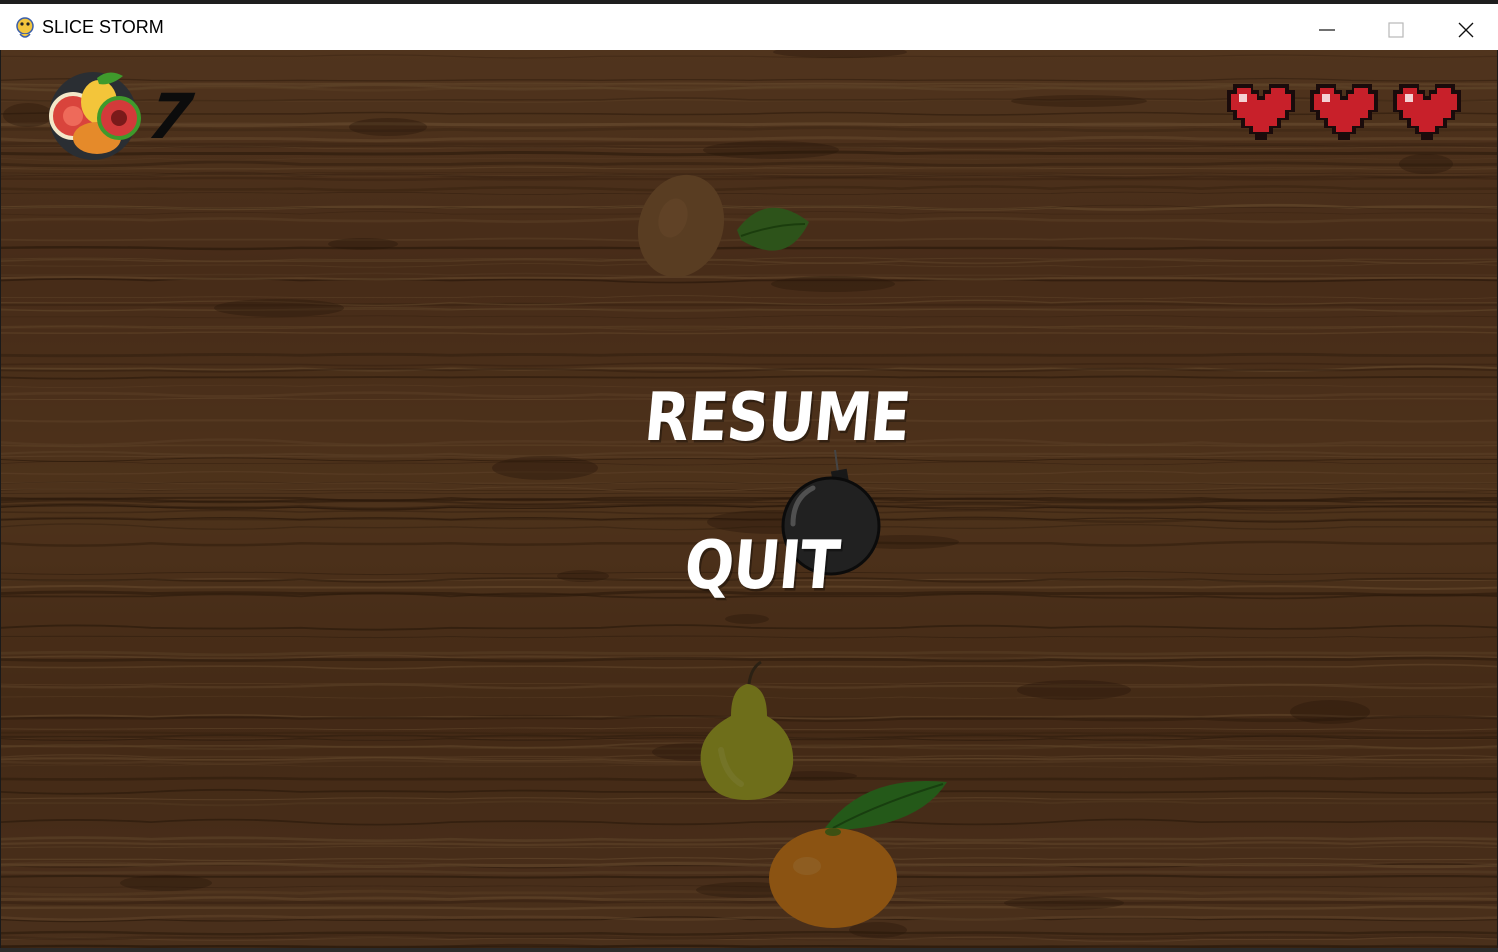  I want to click on orange-fruit, so click(862, 854).